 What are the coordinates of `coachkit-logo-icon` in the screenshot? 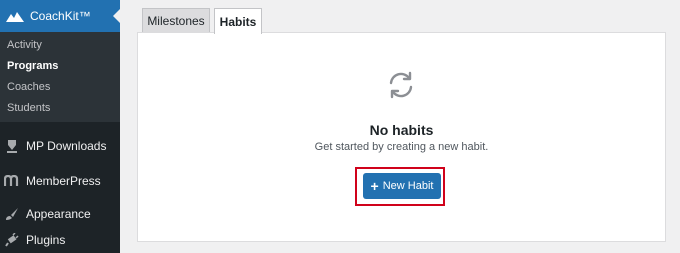 It's located at (15, 17).